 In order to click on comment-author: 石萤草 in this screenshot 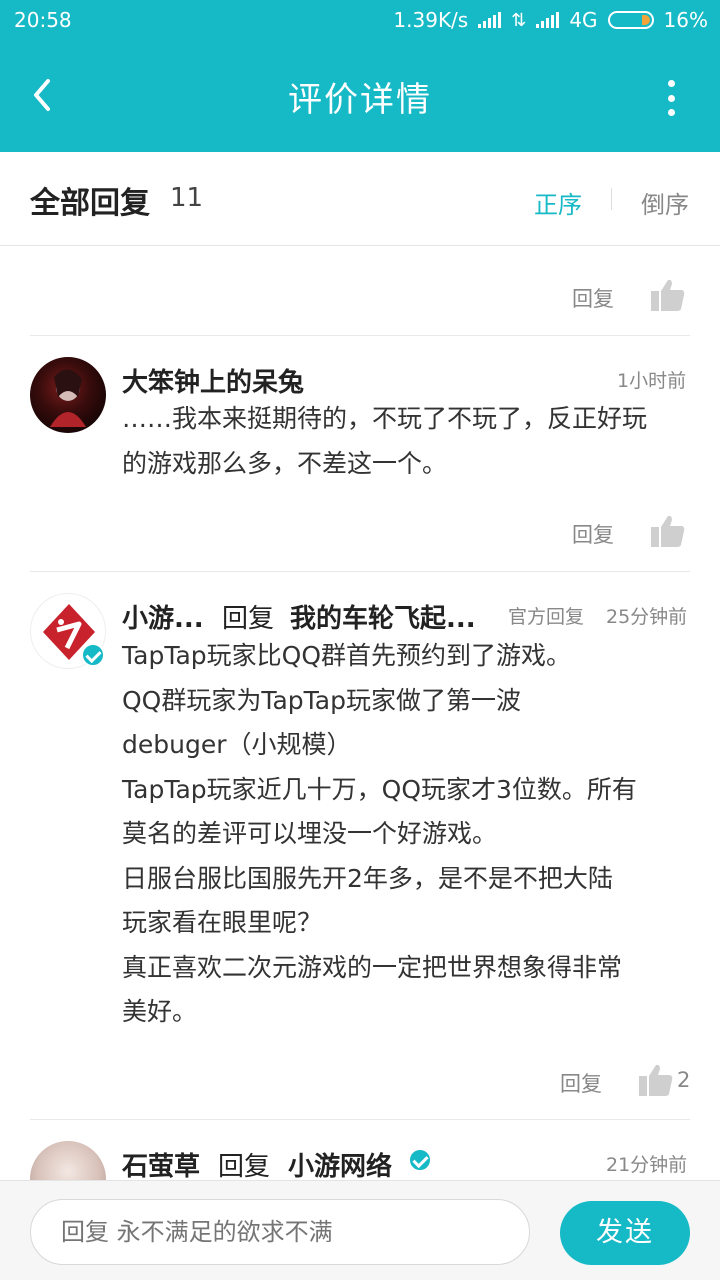, I will do `click(161, 1164)`.